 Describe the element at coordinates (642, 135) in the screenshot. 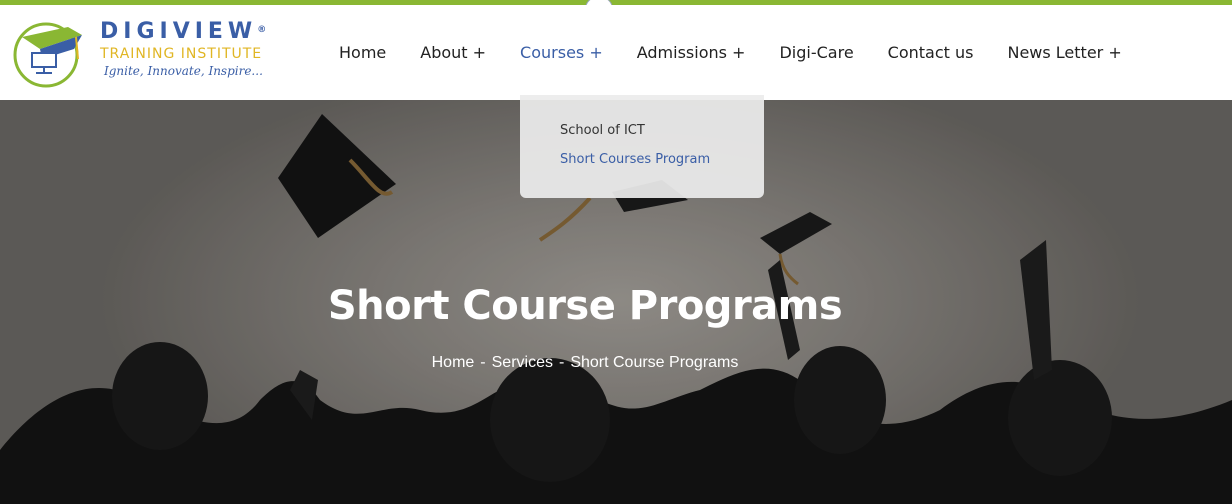

I see `dropdown-item-school-of-ict: School of ICT` at that location.